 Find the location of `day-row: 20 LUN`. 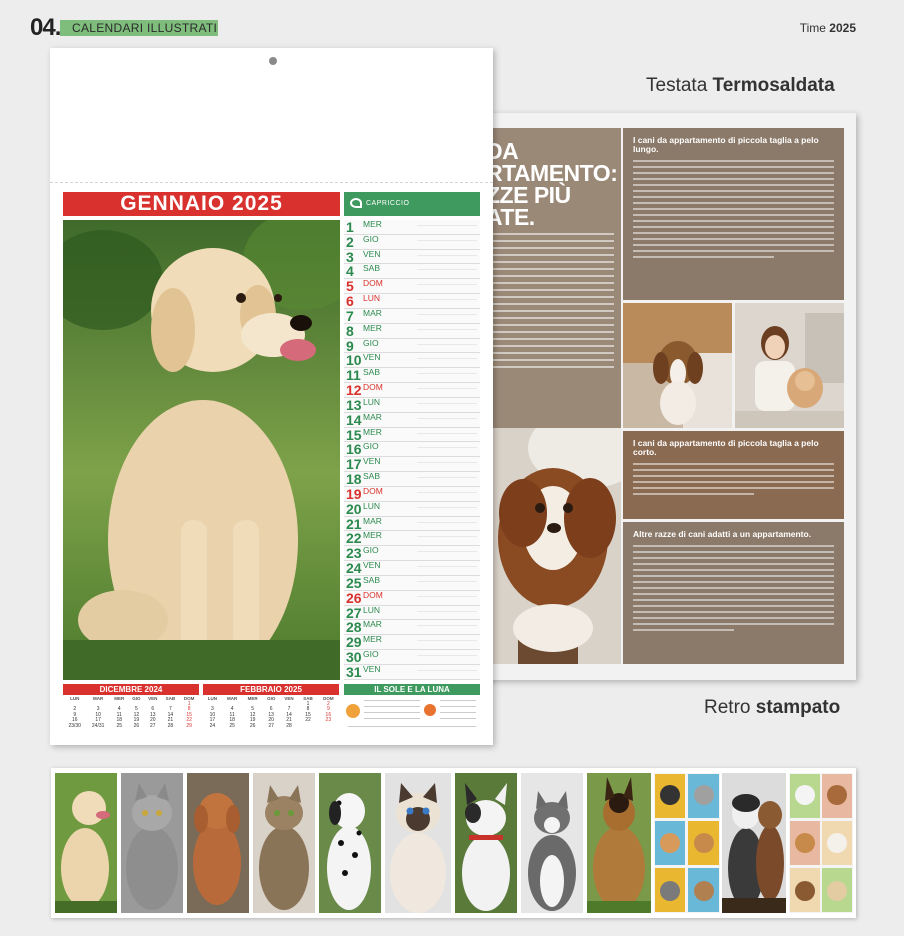

day-row: 20 LUN is located at coordinates (412, 508).